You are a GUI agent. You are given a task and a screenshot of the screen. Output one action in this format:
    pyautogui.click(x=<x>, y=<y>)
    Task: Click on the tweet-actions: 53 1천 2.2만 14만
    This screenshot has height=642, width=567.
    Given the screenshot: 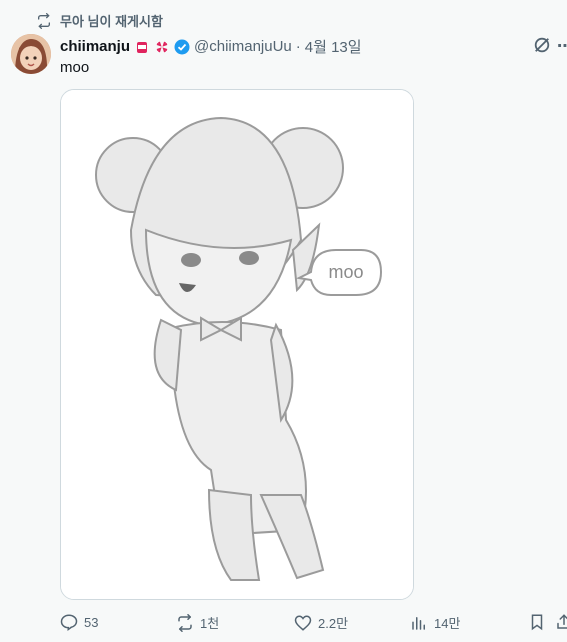 What is the action you would take?
    pyautogui.click(x=313, y=623)
    